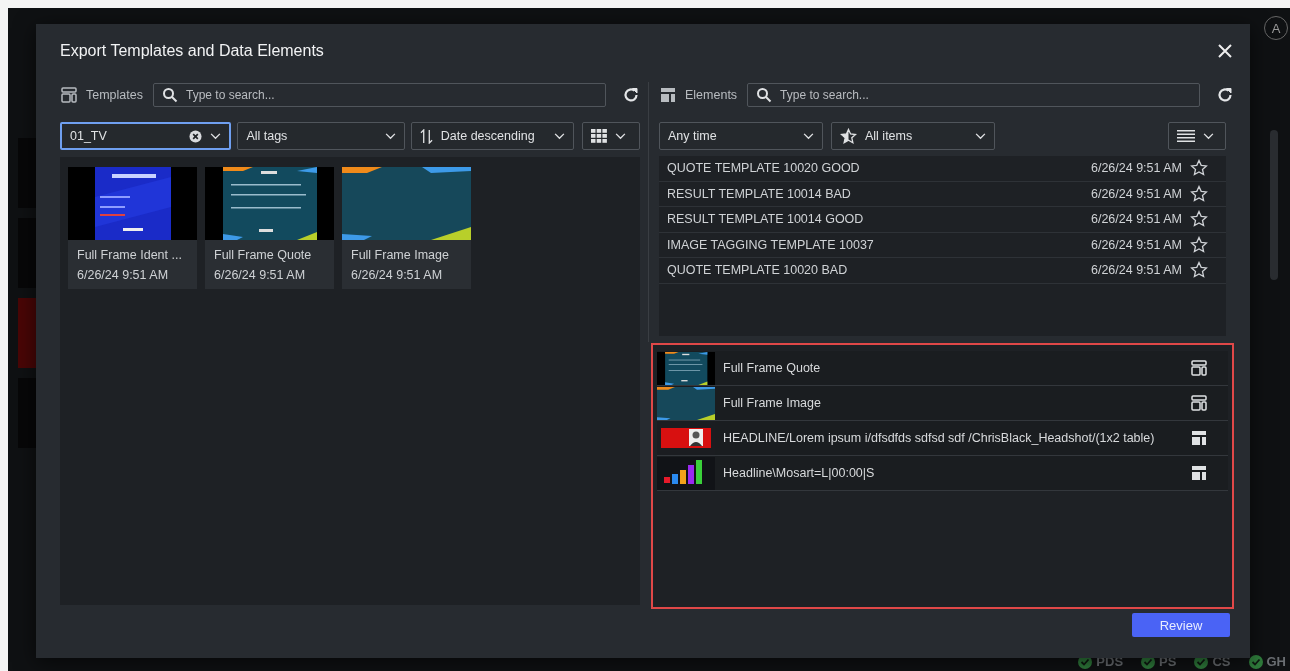  I want to click on element-name: RESULT TEMPLATE 10014 BAD, so click(759, 193).